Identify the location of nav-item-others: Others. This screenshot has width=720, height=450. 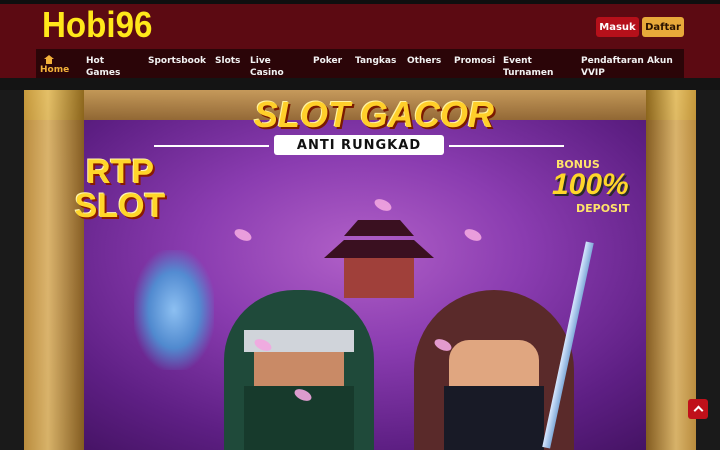
(424, 61).